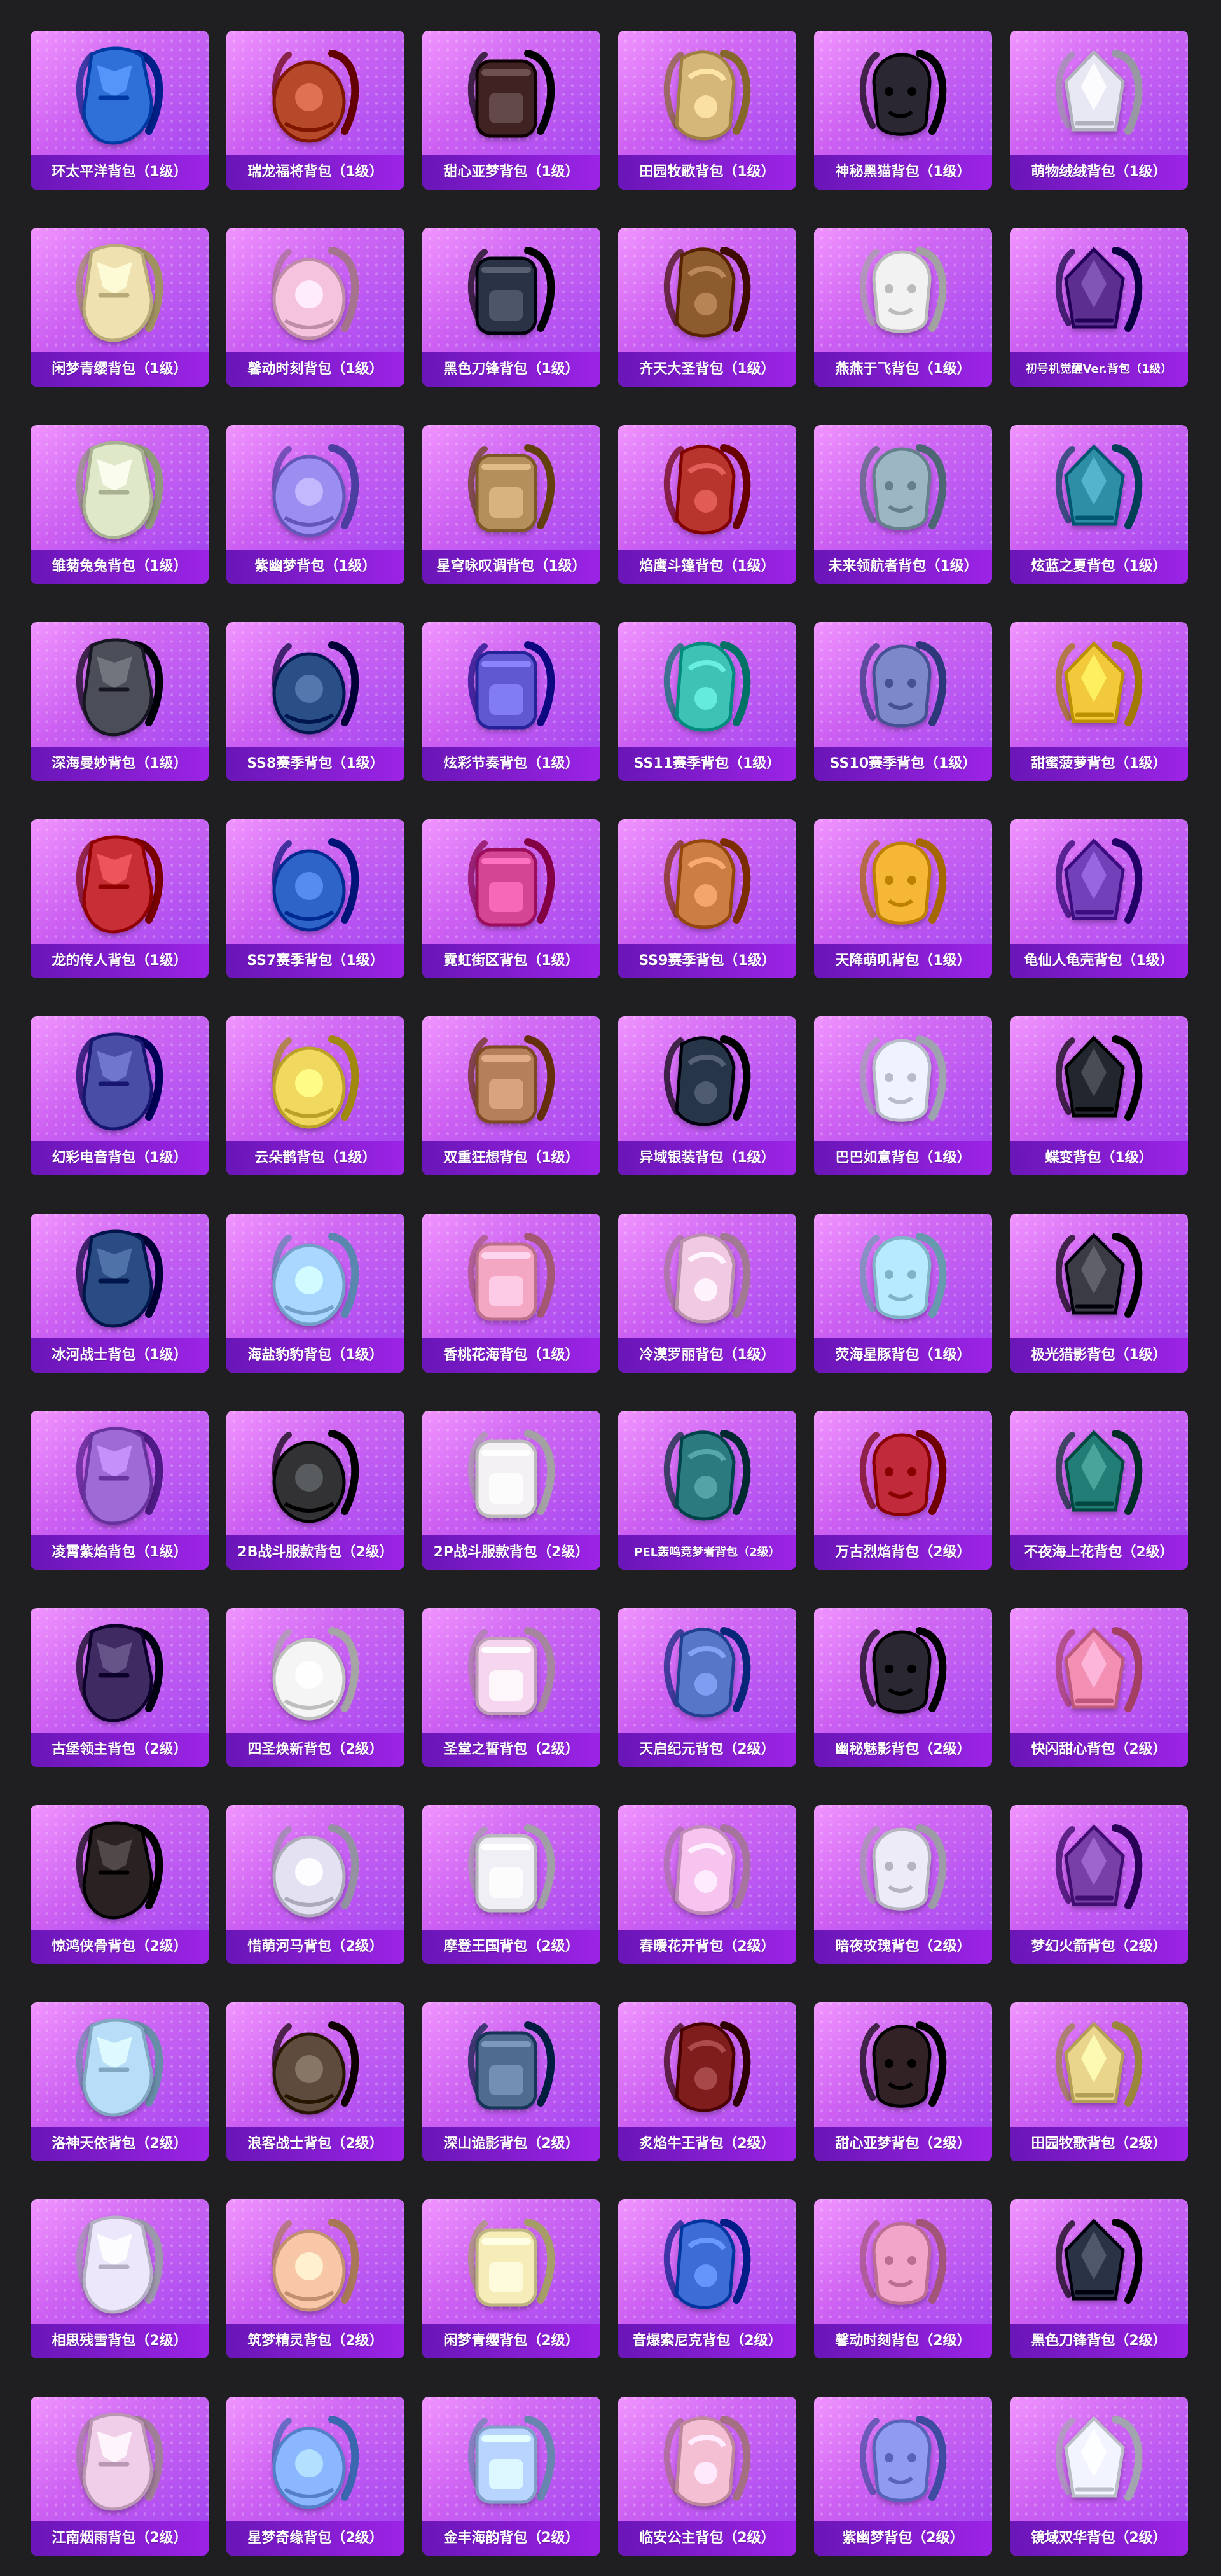  Describe the element at coordinates (511, 110) in the screenshot. I see `backpack-card: 甜心亚梦背包（1级）` at that location.